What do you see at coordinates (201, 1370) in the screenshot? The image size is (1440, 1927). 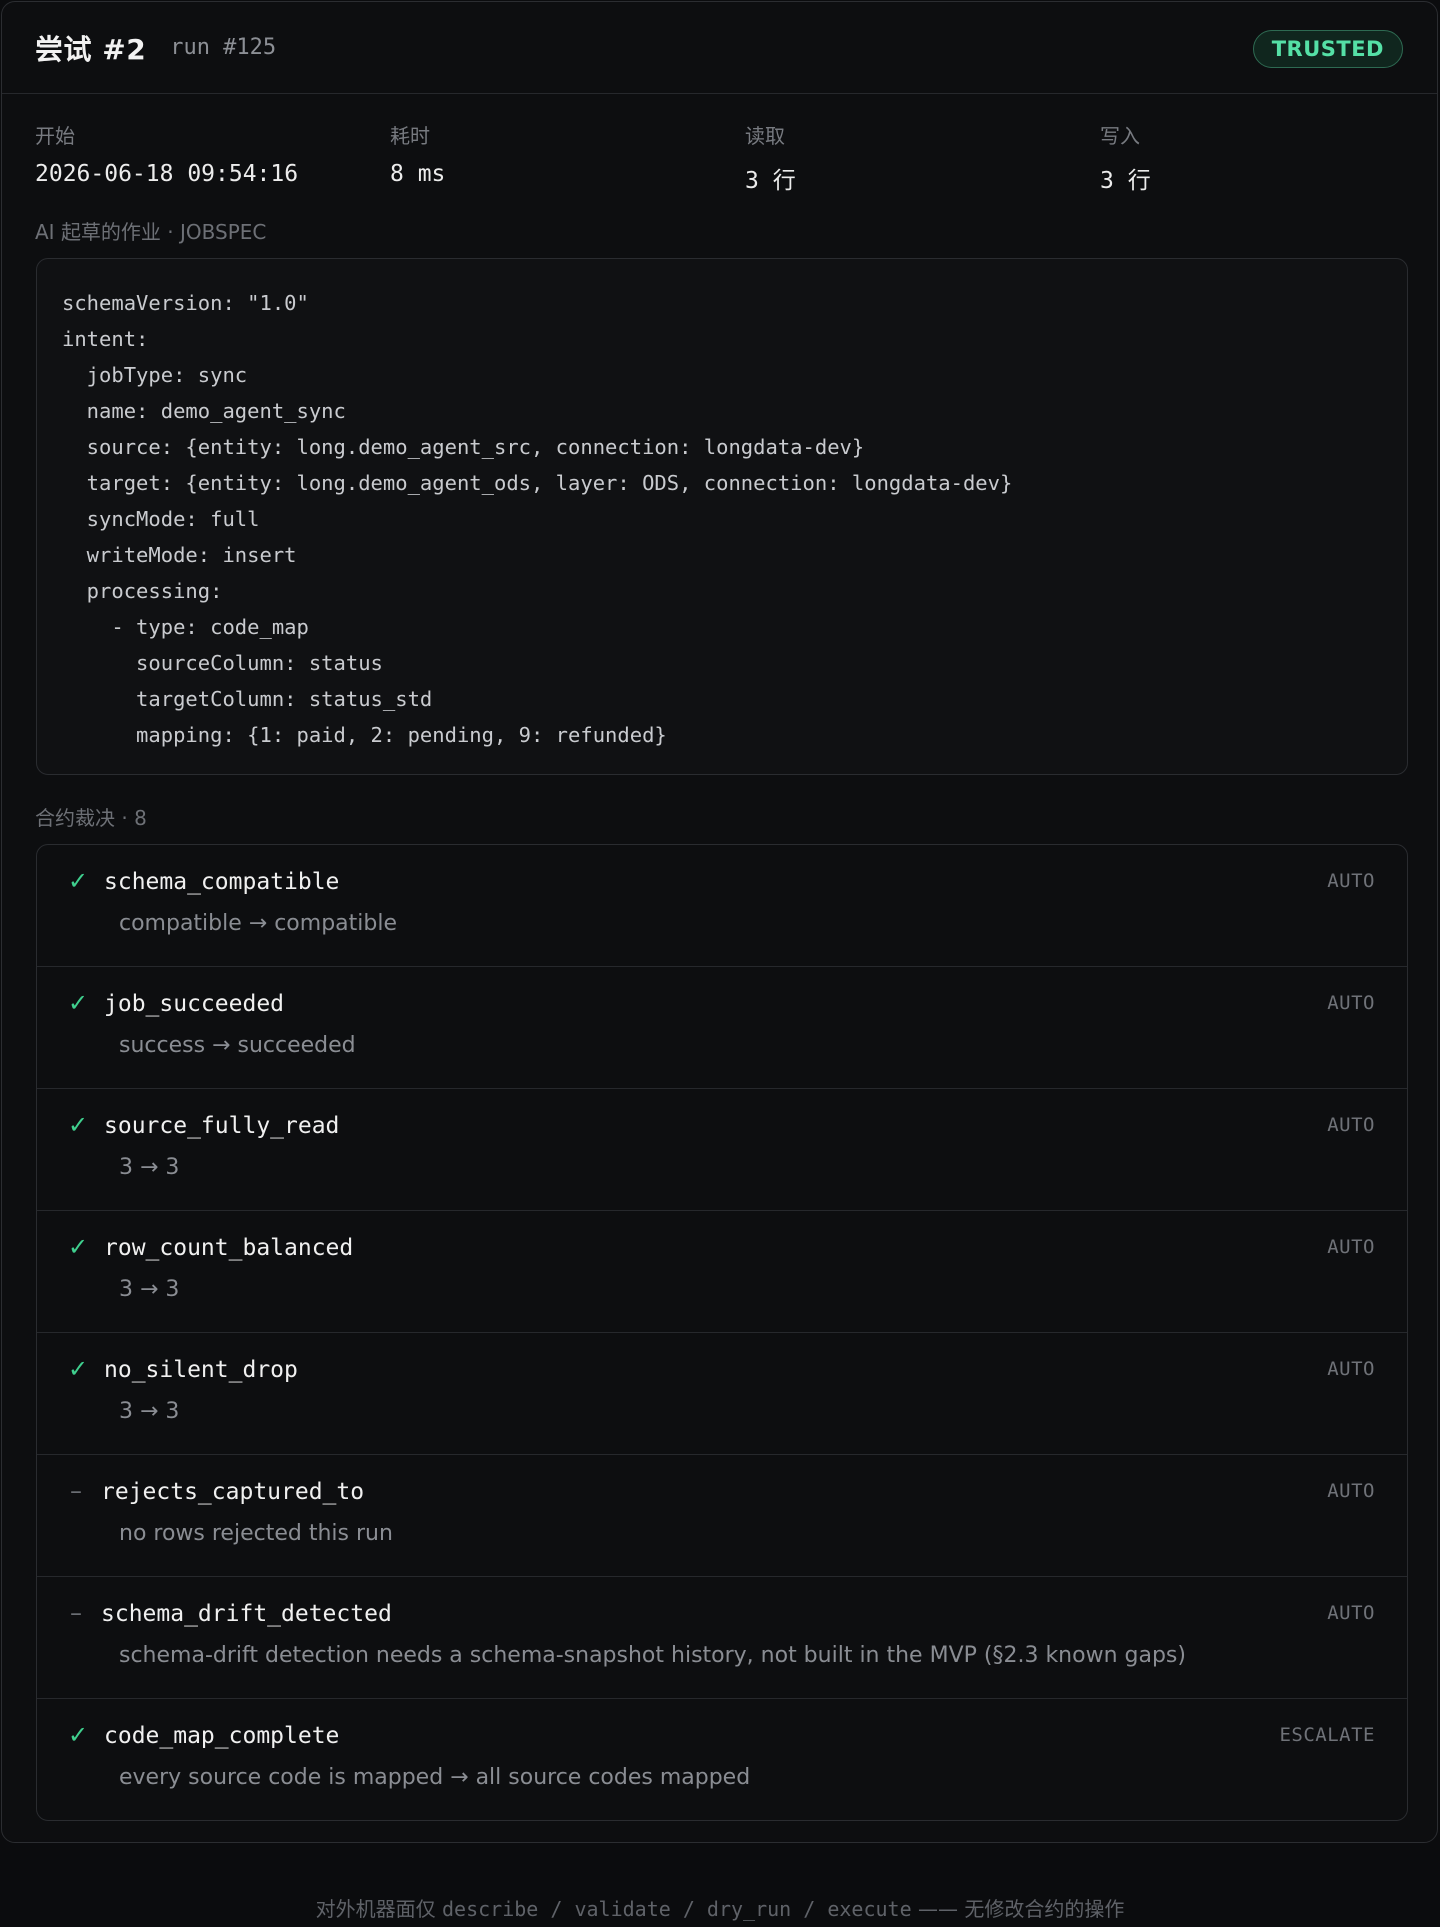 I see `verdict-name: no_silent_drop` at bounding box center [201, 1370].